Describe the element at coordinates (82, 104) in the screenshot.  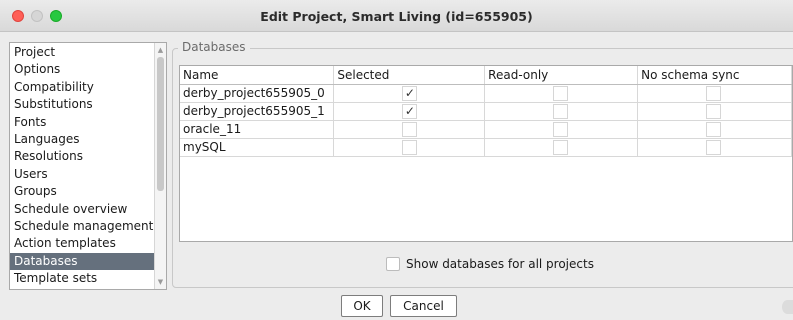
I see `sidebar-item-substitutions: Substitutions` at that location.